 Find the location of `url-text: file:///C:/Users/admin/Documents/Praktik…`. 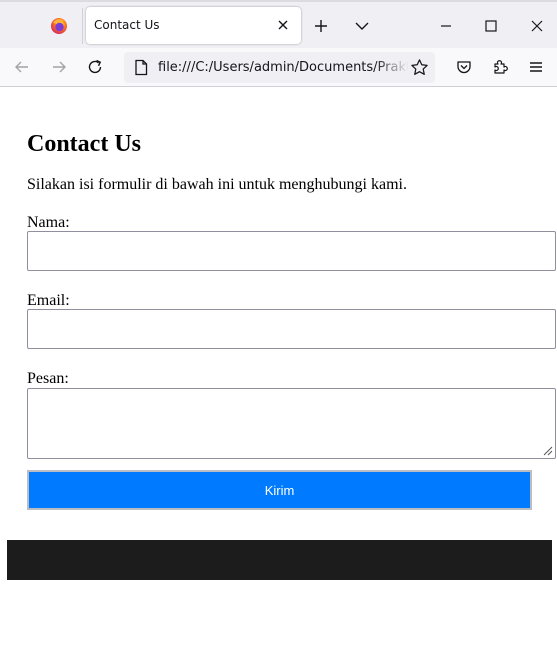

url-text: file:///C:/Users/admin/Documents/Praktik… is located at coordinates (283, 67).